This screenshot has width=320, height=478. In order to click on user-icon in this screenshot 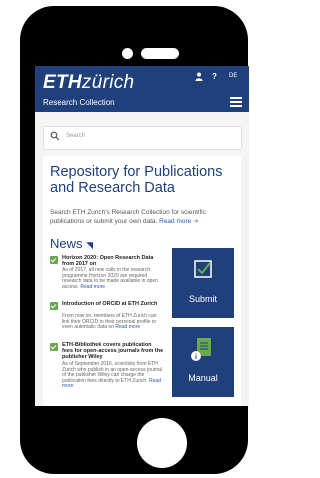, I will do `click(199, 77)`.